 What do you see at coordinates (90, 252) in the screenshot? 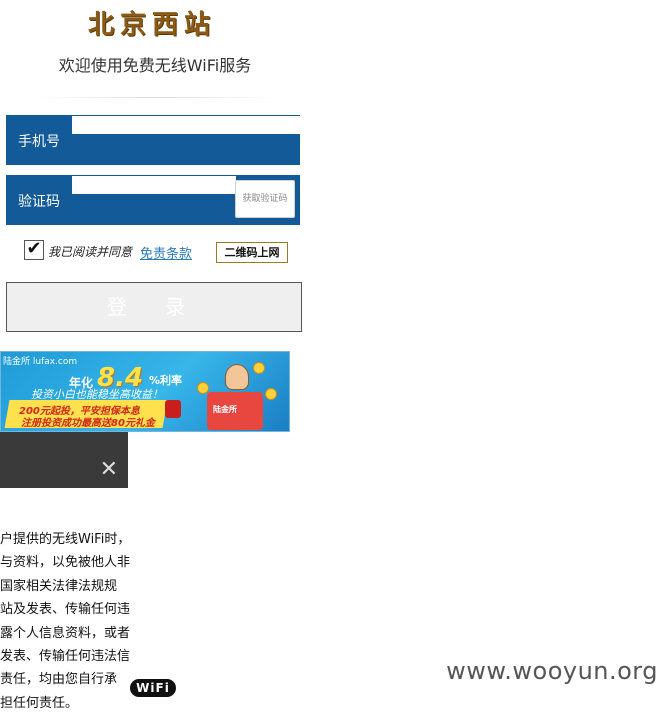
I see `agree-text: 我已阅读并同意` at bounding box center [90, 252].